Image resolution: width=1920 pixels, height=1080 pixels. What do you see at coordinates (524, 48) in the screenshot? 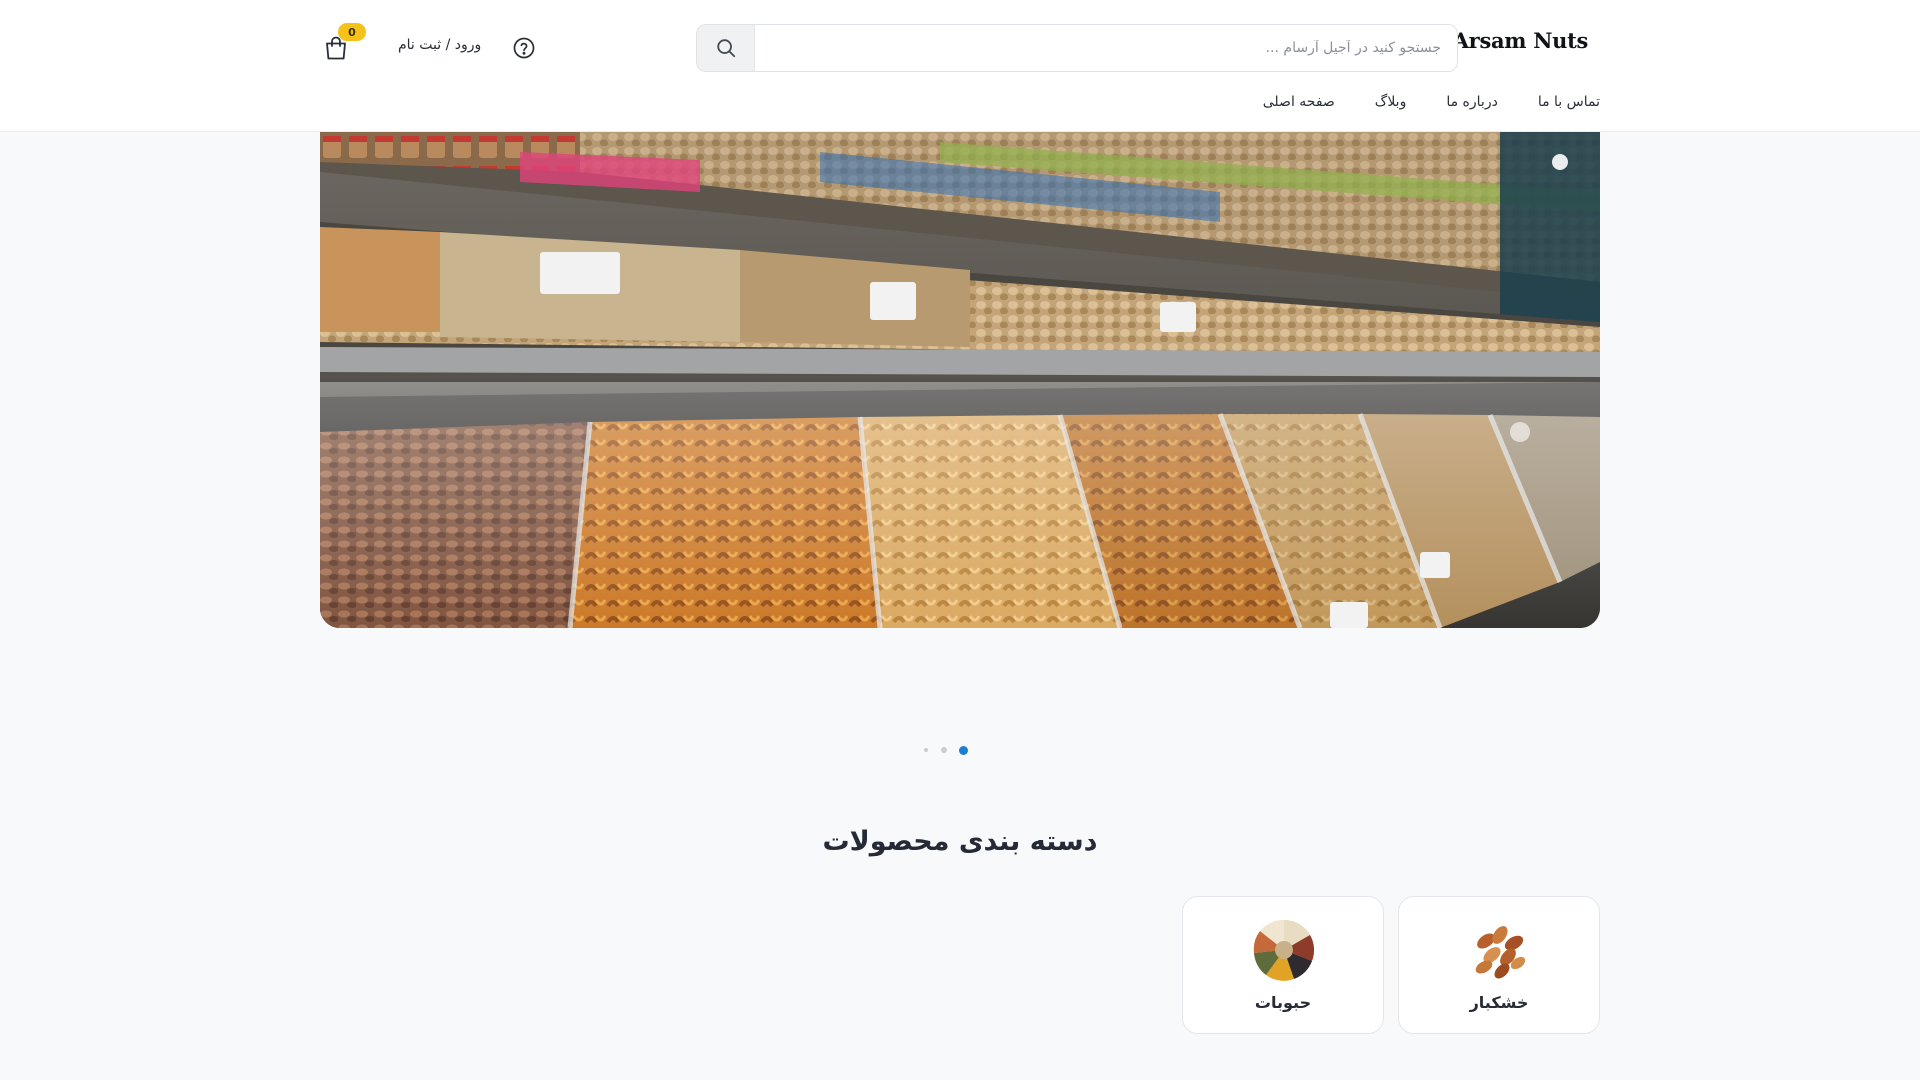
I see `help-icon` at bounding box center [524, 48].